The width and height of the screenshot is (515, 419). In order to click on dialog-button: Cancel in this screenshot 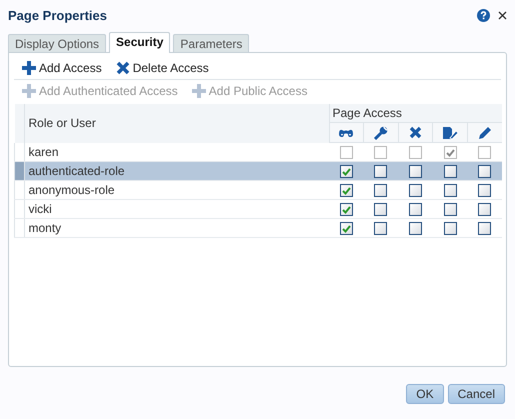, I will do `click(476, 394)`.